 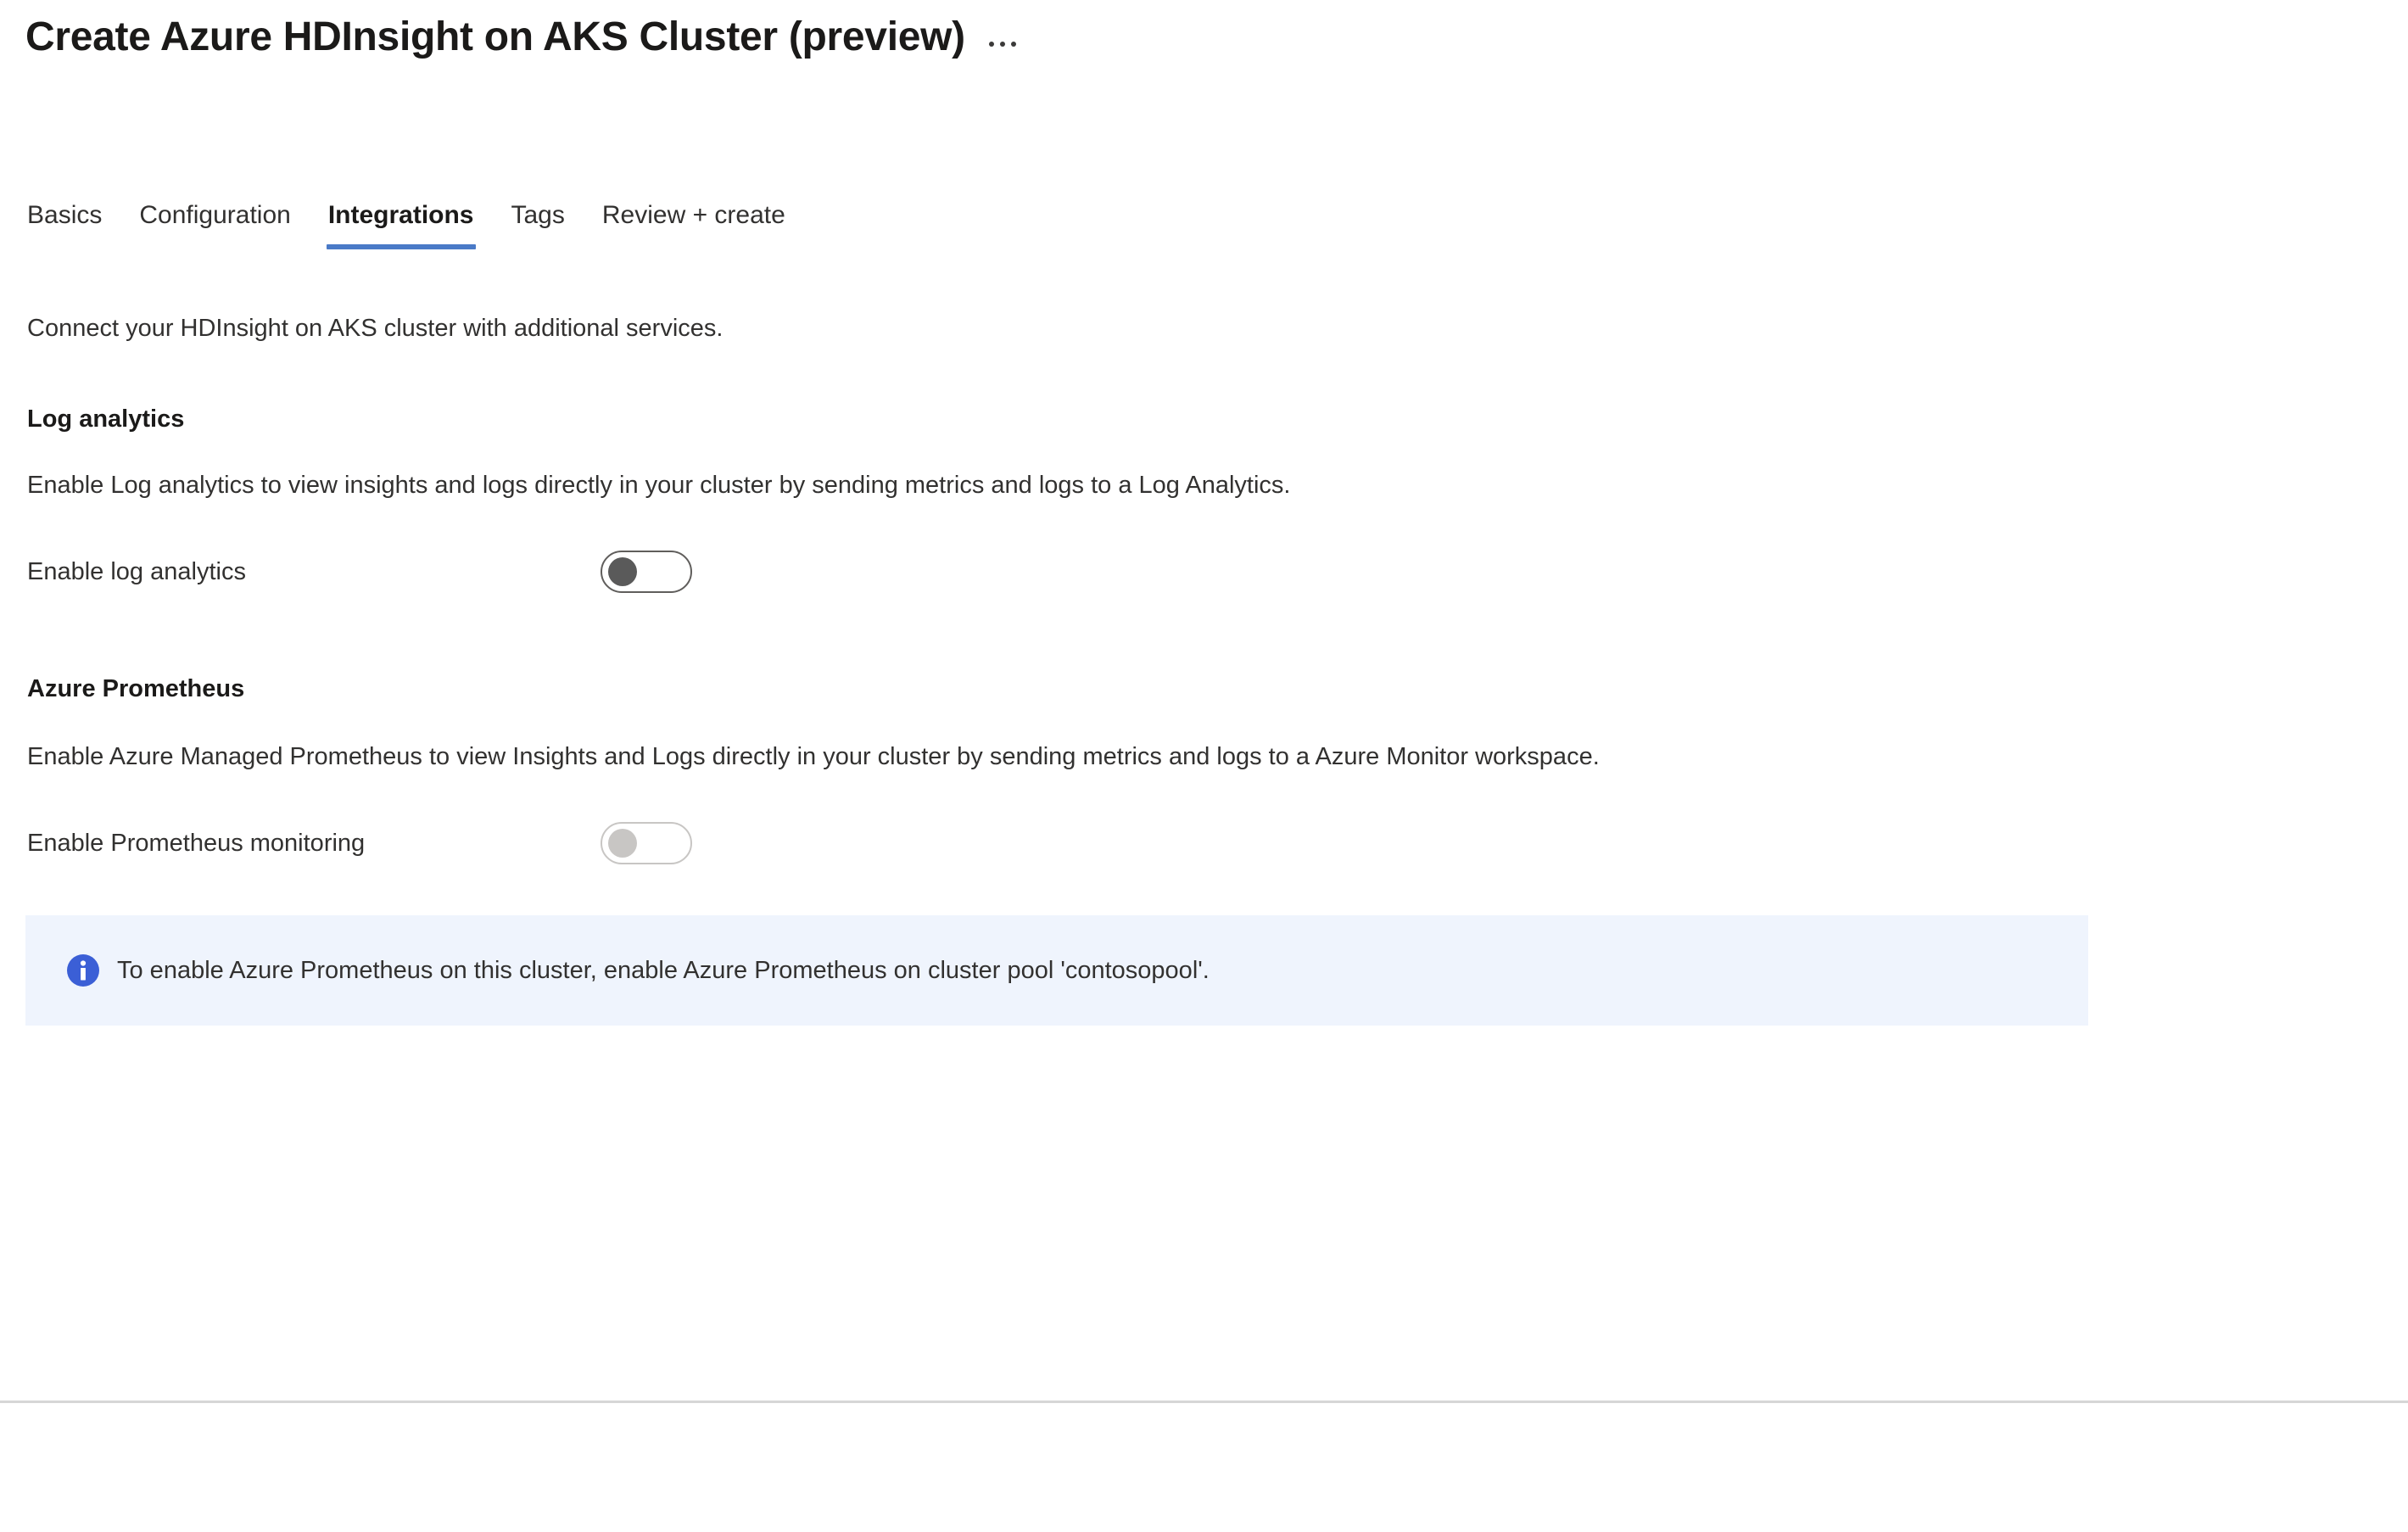 What do you see at coordinates (136, 571) in the screenshot?
I see `enable-log-analytics-label: Enable log analytics` at bounding box center [136, 571].